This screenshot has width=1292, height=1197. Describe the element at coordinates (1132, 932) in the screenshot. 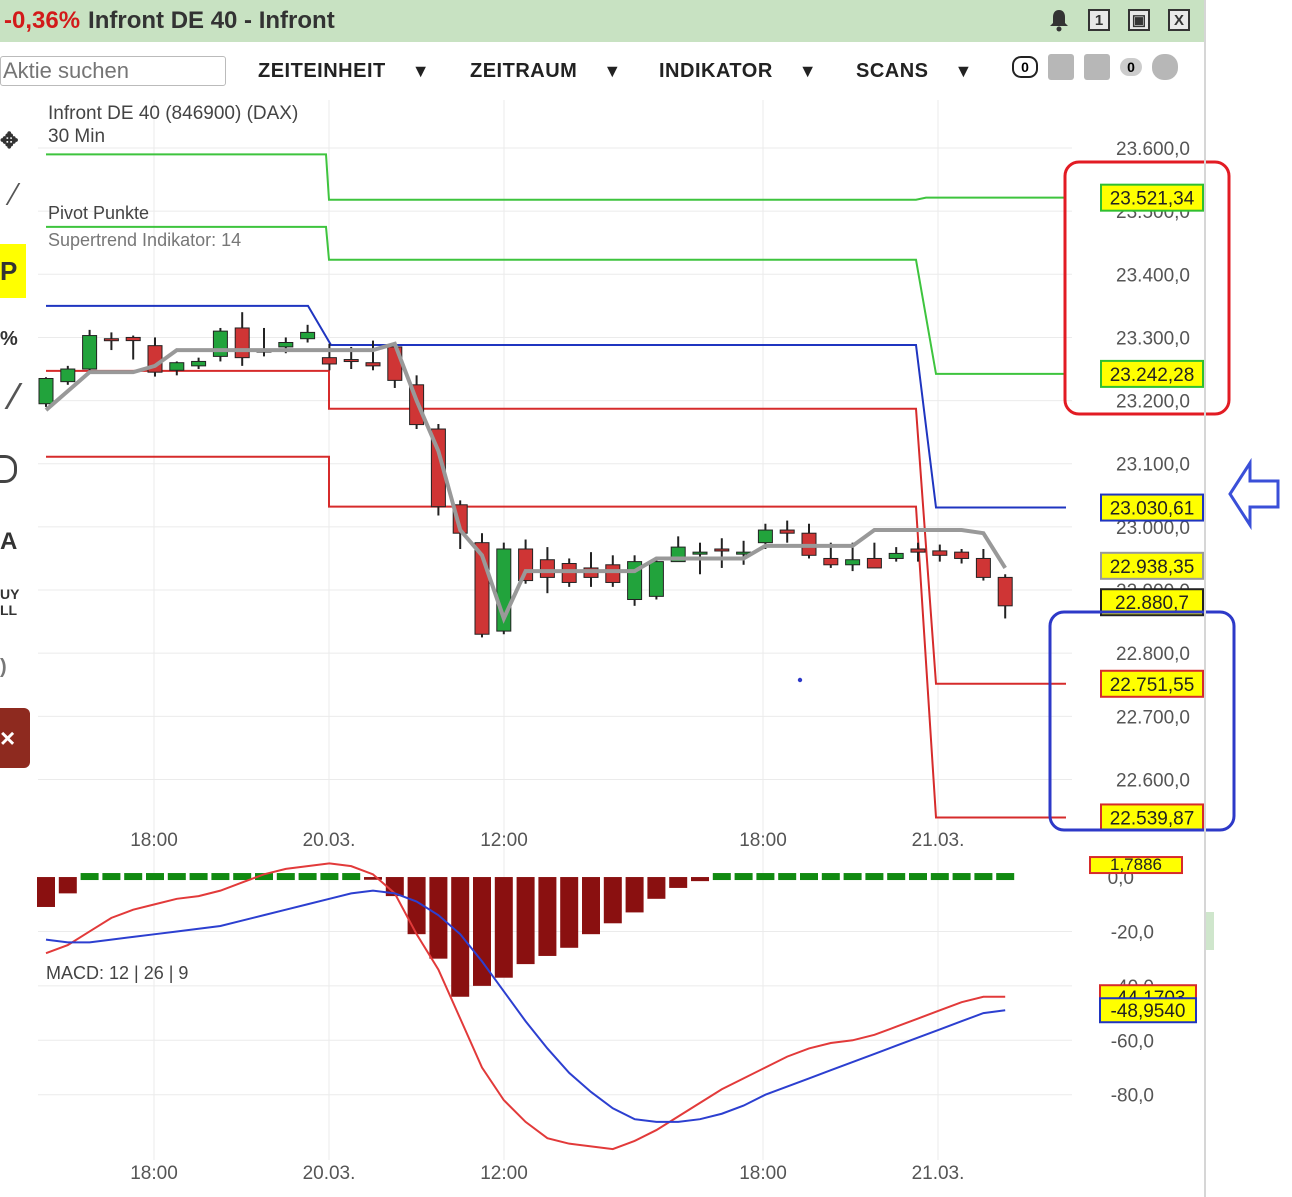

I see `macd-tick-label: -20,0` at that location.